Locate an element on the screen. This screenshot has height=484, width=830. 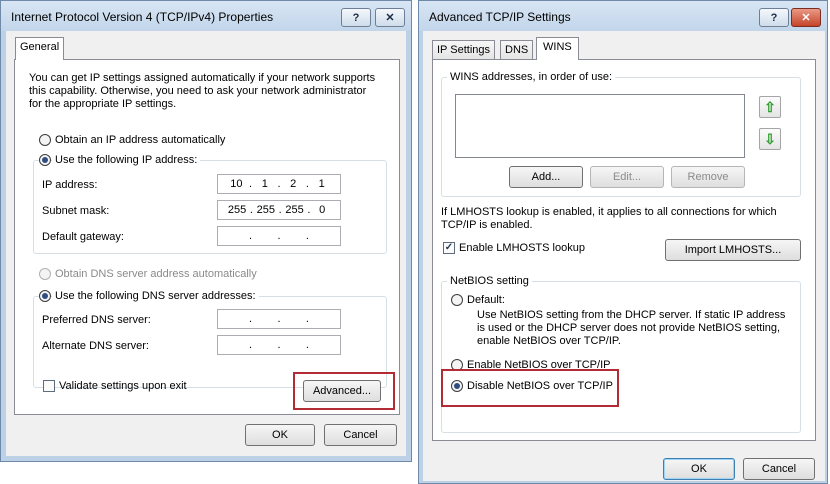
ipv4-cancel-button: Cancel is located at coordinates (360, 435).